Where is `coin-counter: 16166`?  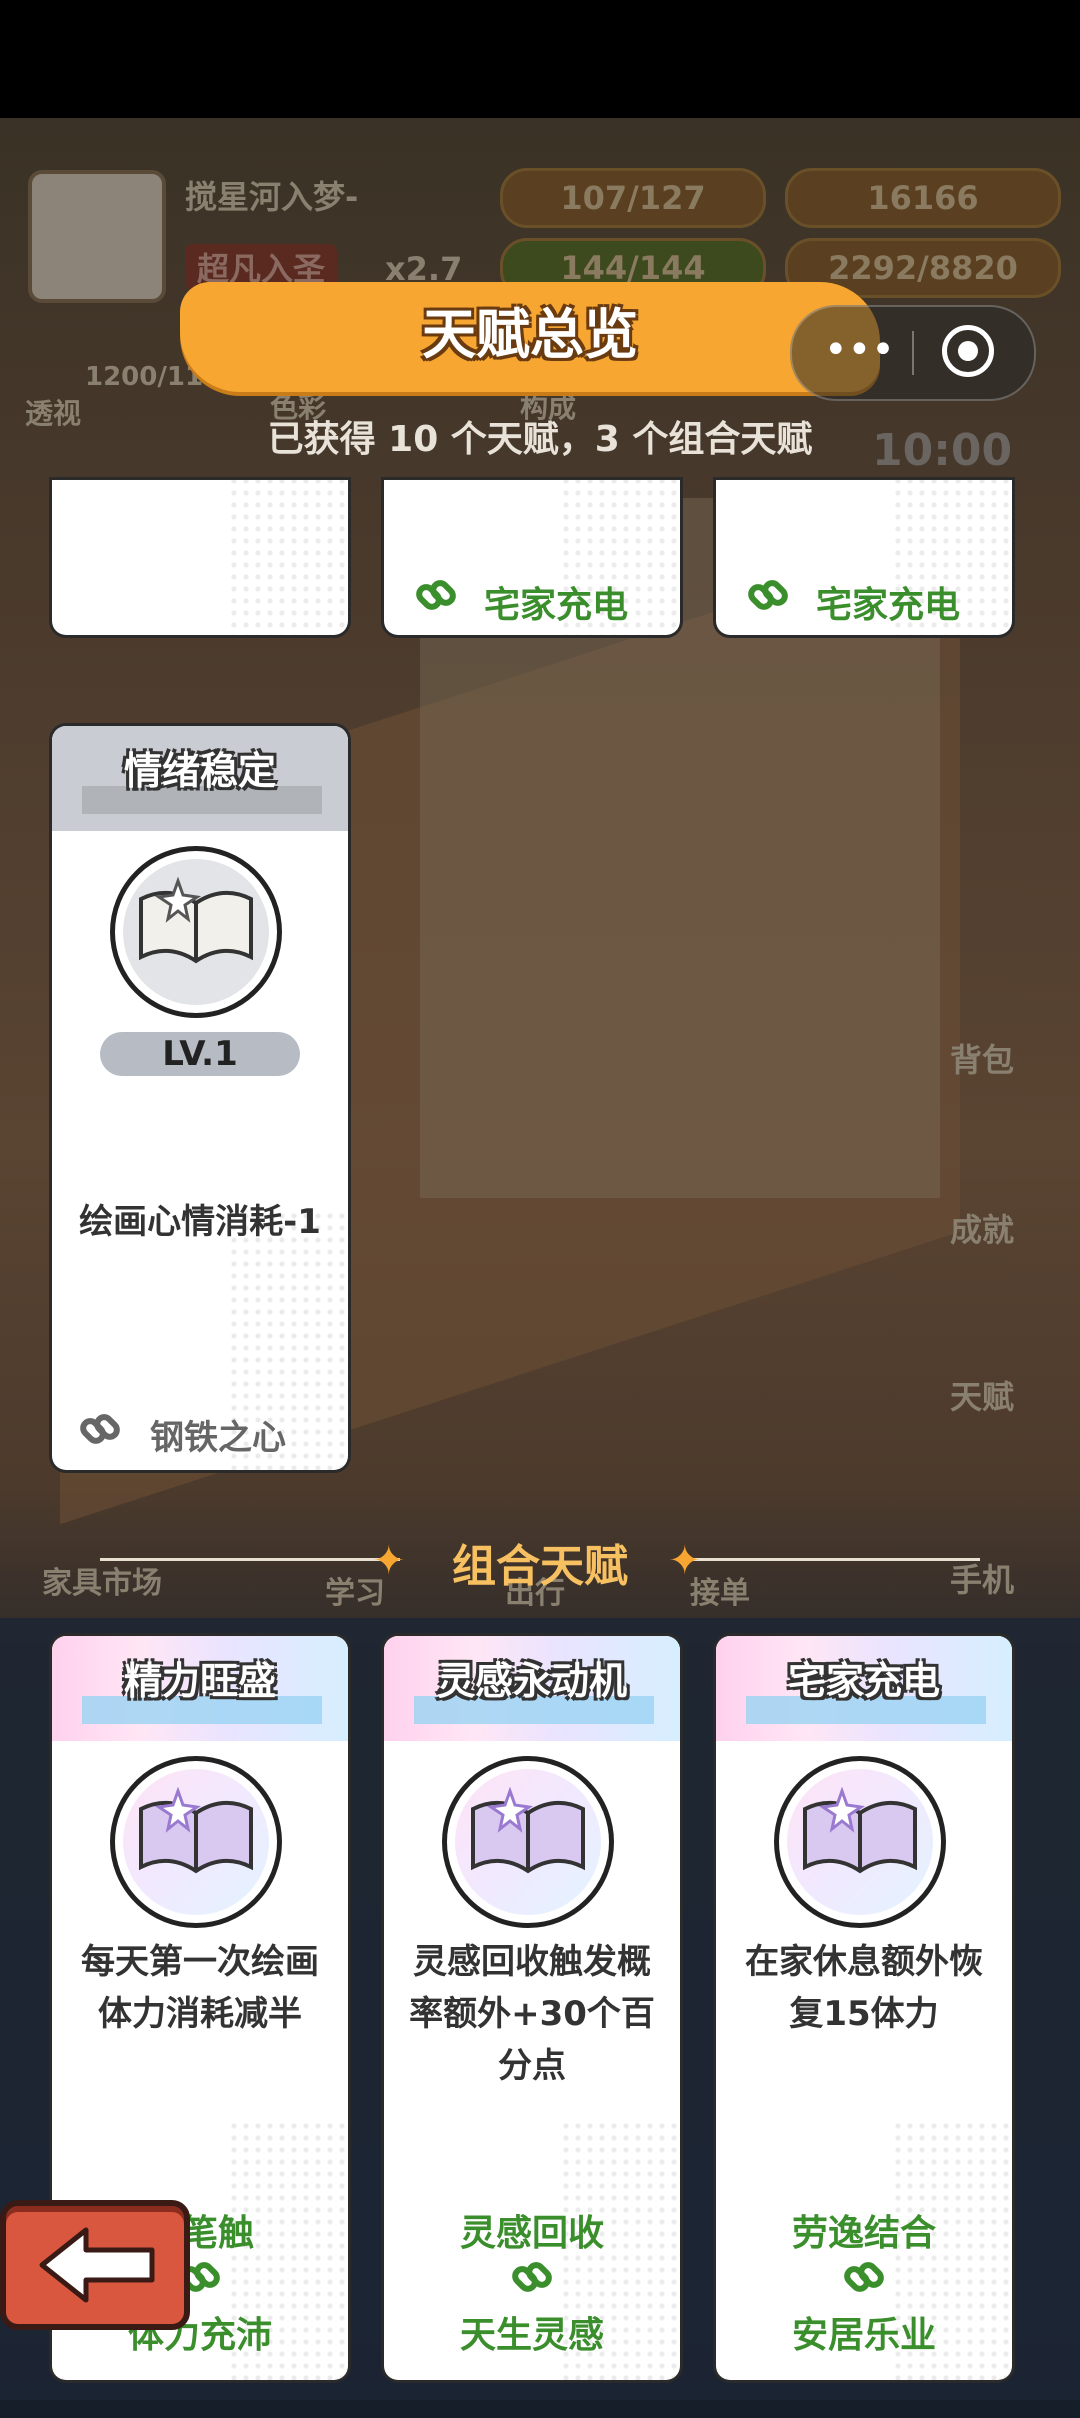 coin-counter: 16166 is located at coordinates (923, 198).